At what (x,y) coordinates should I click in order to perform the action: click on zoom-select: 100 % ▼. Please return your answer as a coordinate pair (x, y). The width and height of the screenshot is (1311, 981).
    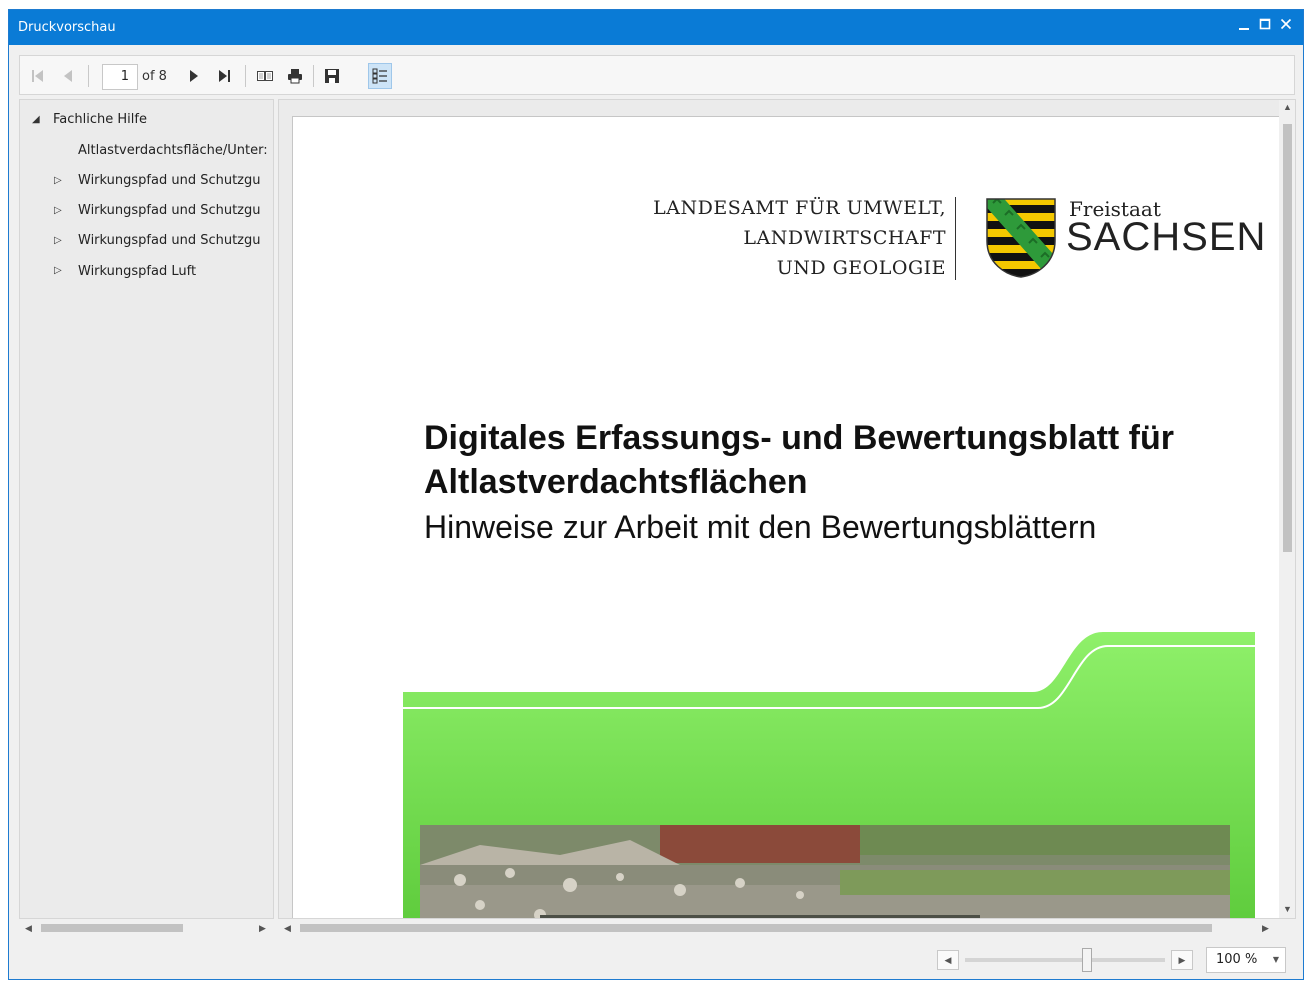
    Looking at the image, I should click on (1246, 960).